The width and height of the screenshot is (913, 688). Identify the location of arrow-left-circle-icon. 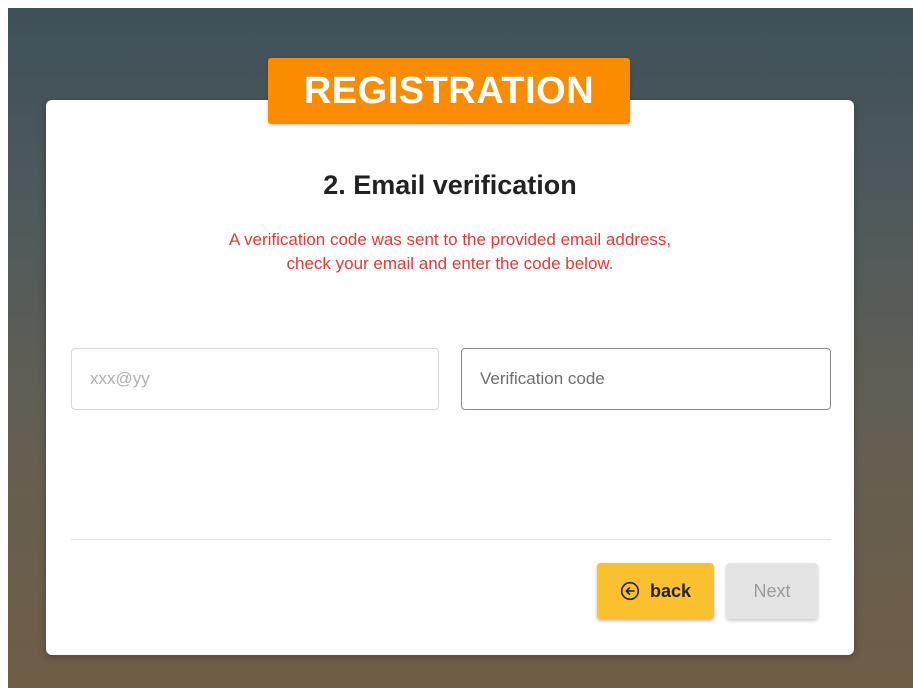
(630, 591).